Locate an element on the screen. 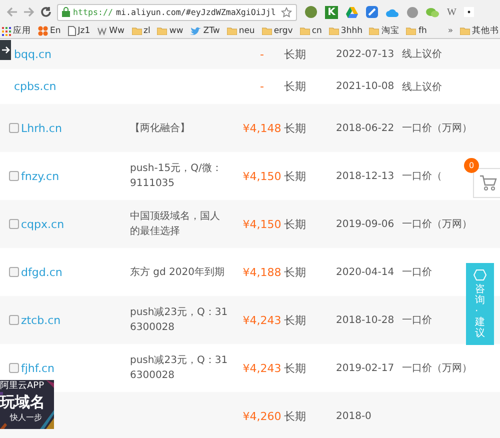  bookmark: 3hhh is located at coordinates (345, 31).